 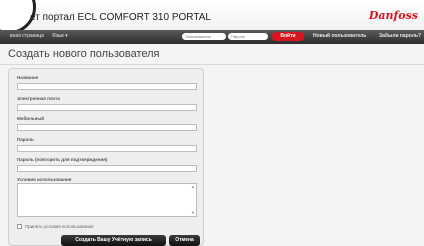 What do you see at coordinates (28, 77) in the screenshot?
I see `name-label: Название` at bounding box center [28, 77].